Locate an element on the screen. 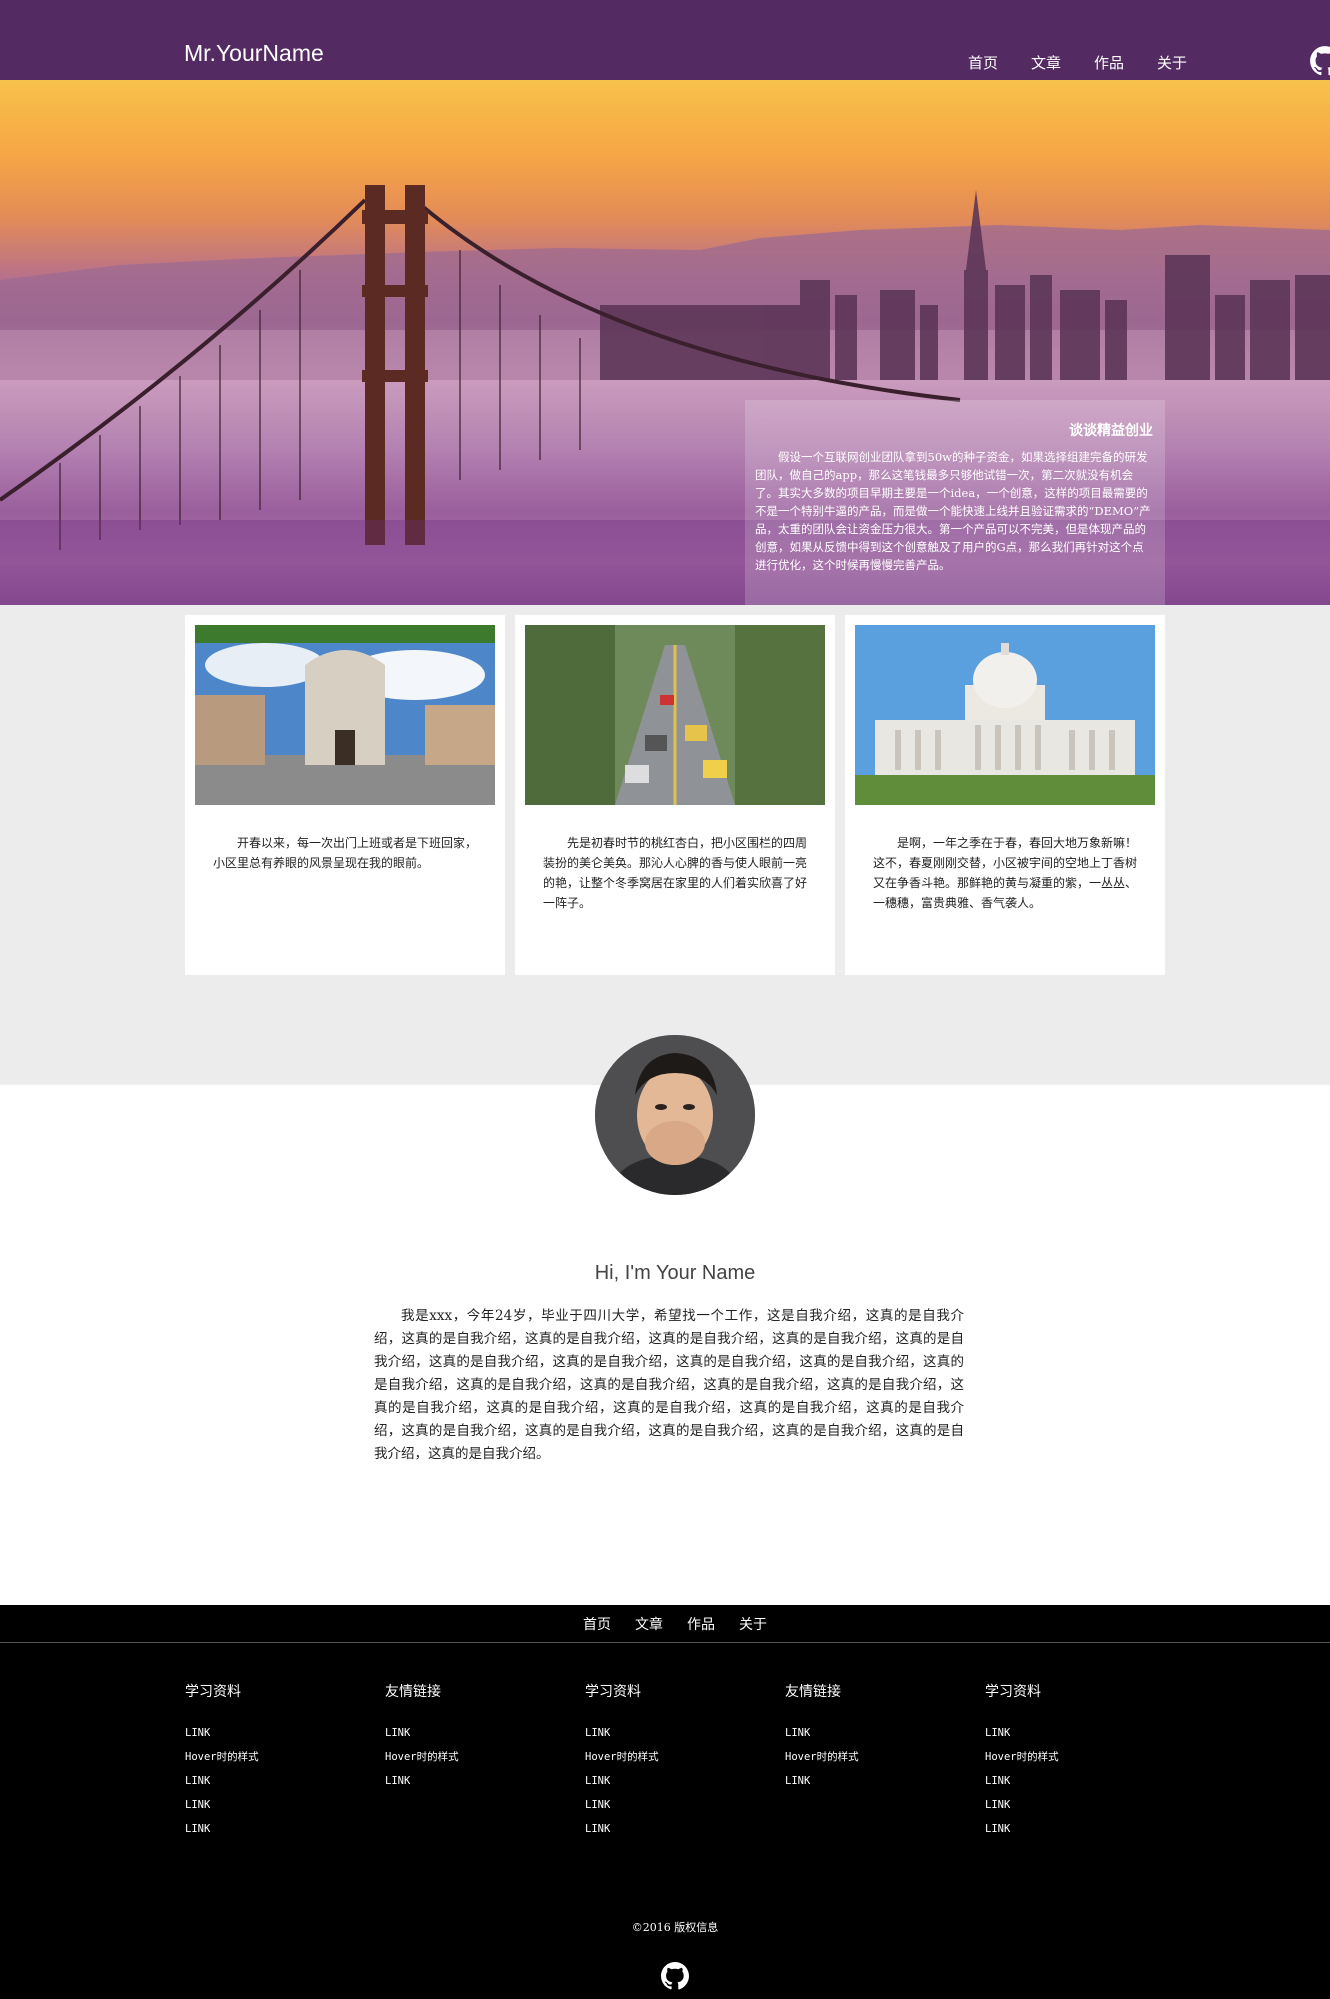 The width and height of the screenshot is (1330, 1999). feature-card: 开春以来，每一次出门上班或者是下班回家，小区里总有养眼的风景呈现在我的眼前。 is located at coordinates (345, 795).